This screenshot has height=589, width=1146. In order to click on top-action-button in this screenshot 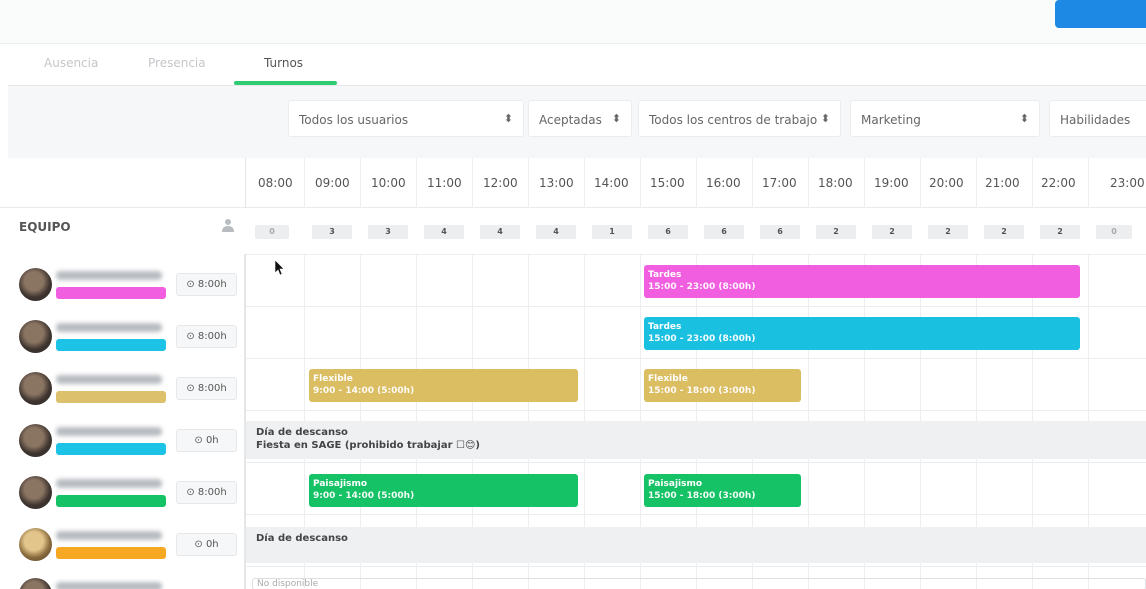, I will do `click(1100, 14)`.